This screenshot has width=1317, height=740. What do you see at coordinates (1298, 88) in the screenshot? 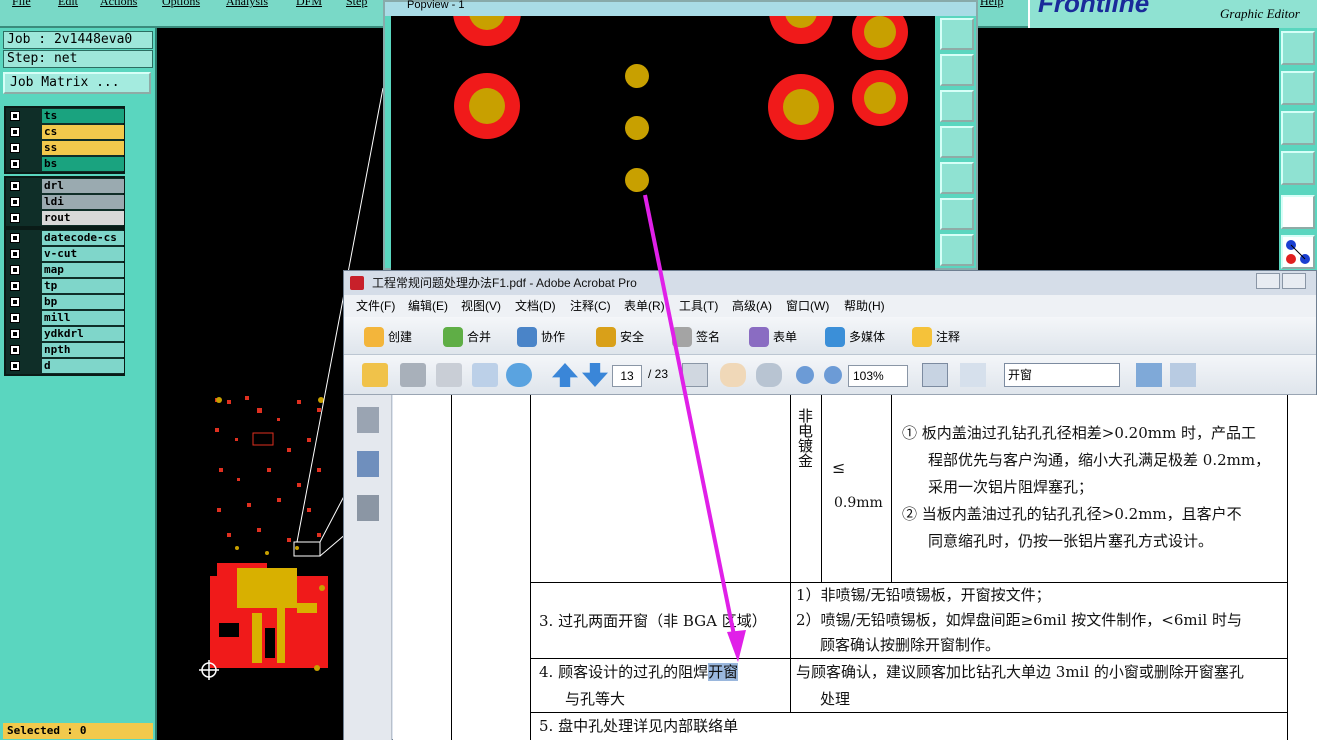
I see `pan-left-button` at bounding box center [1298, 88].